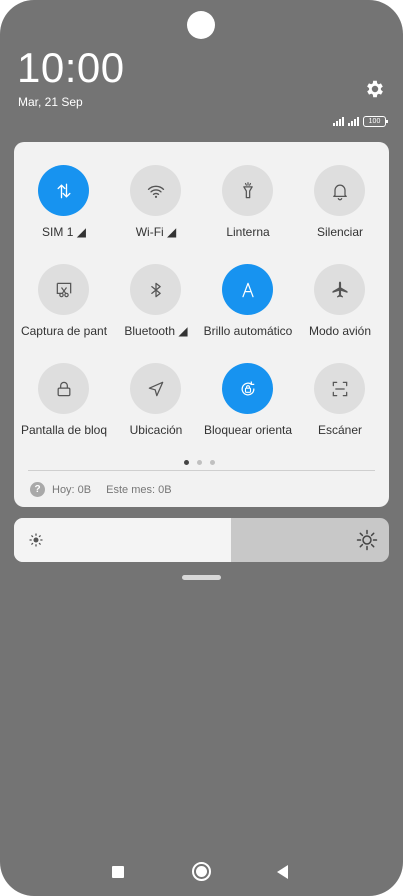 The image size is (403, 896). I want to click on auto-brightness-icon, so click(247, 289).